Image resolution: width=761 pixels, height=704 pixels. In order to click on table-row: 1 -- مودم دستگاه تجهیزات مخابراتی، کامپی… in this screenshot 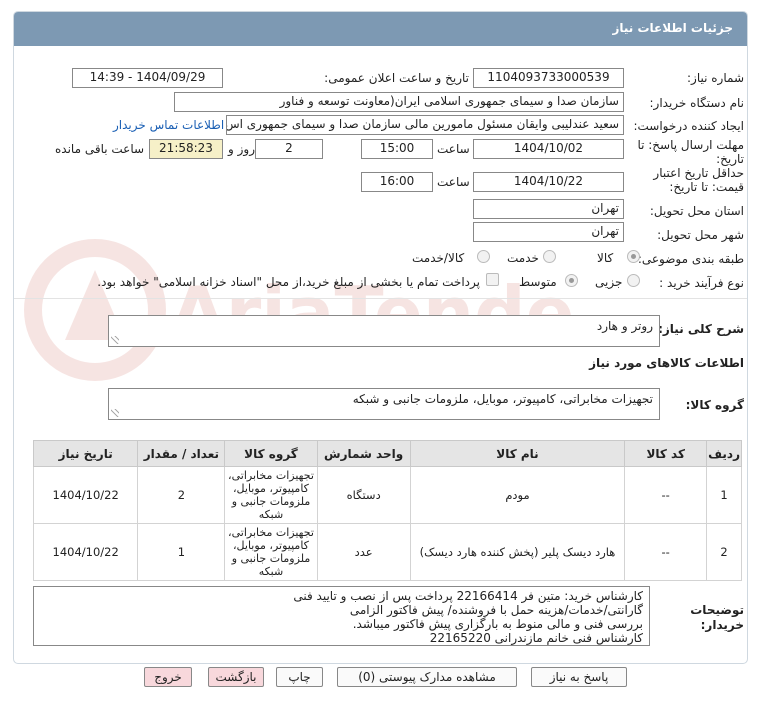, I will do `click(387, 495)`.